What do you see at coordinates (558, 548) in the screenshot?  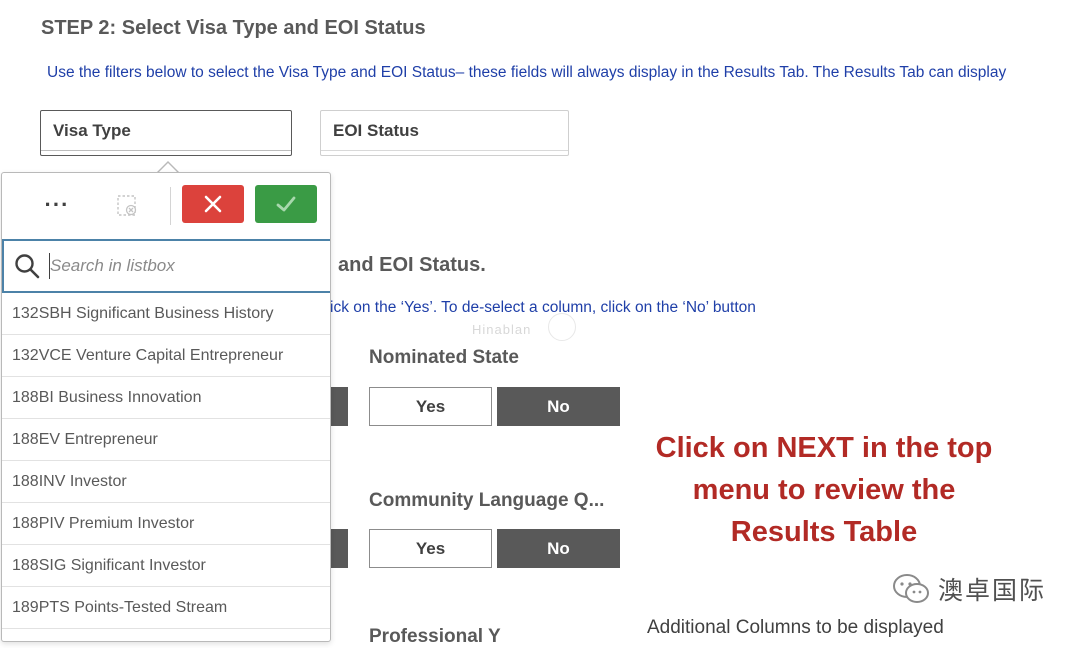 I see `community-language-no-button: No` at bounding box center [558, 548].